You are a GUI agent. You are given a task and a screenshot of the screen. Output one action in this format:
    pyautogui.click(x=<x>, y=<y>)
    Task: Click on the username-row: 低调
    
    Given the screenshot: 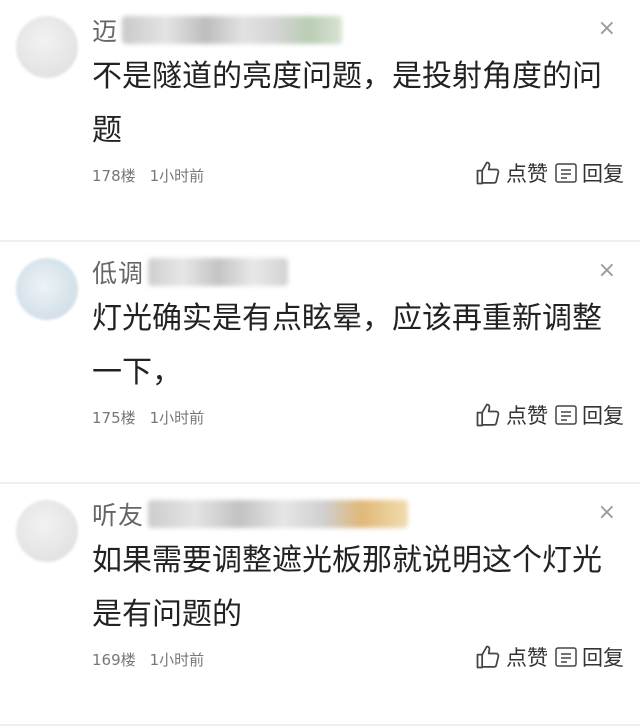 What is the action you would take?
    pyautogui.click(x=190, y=272)
    